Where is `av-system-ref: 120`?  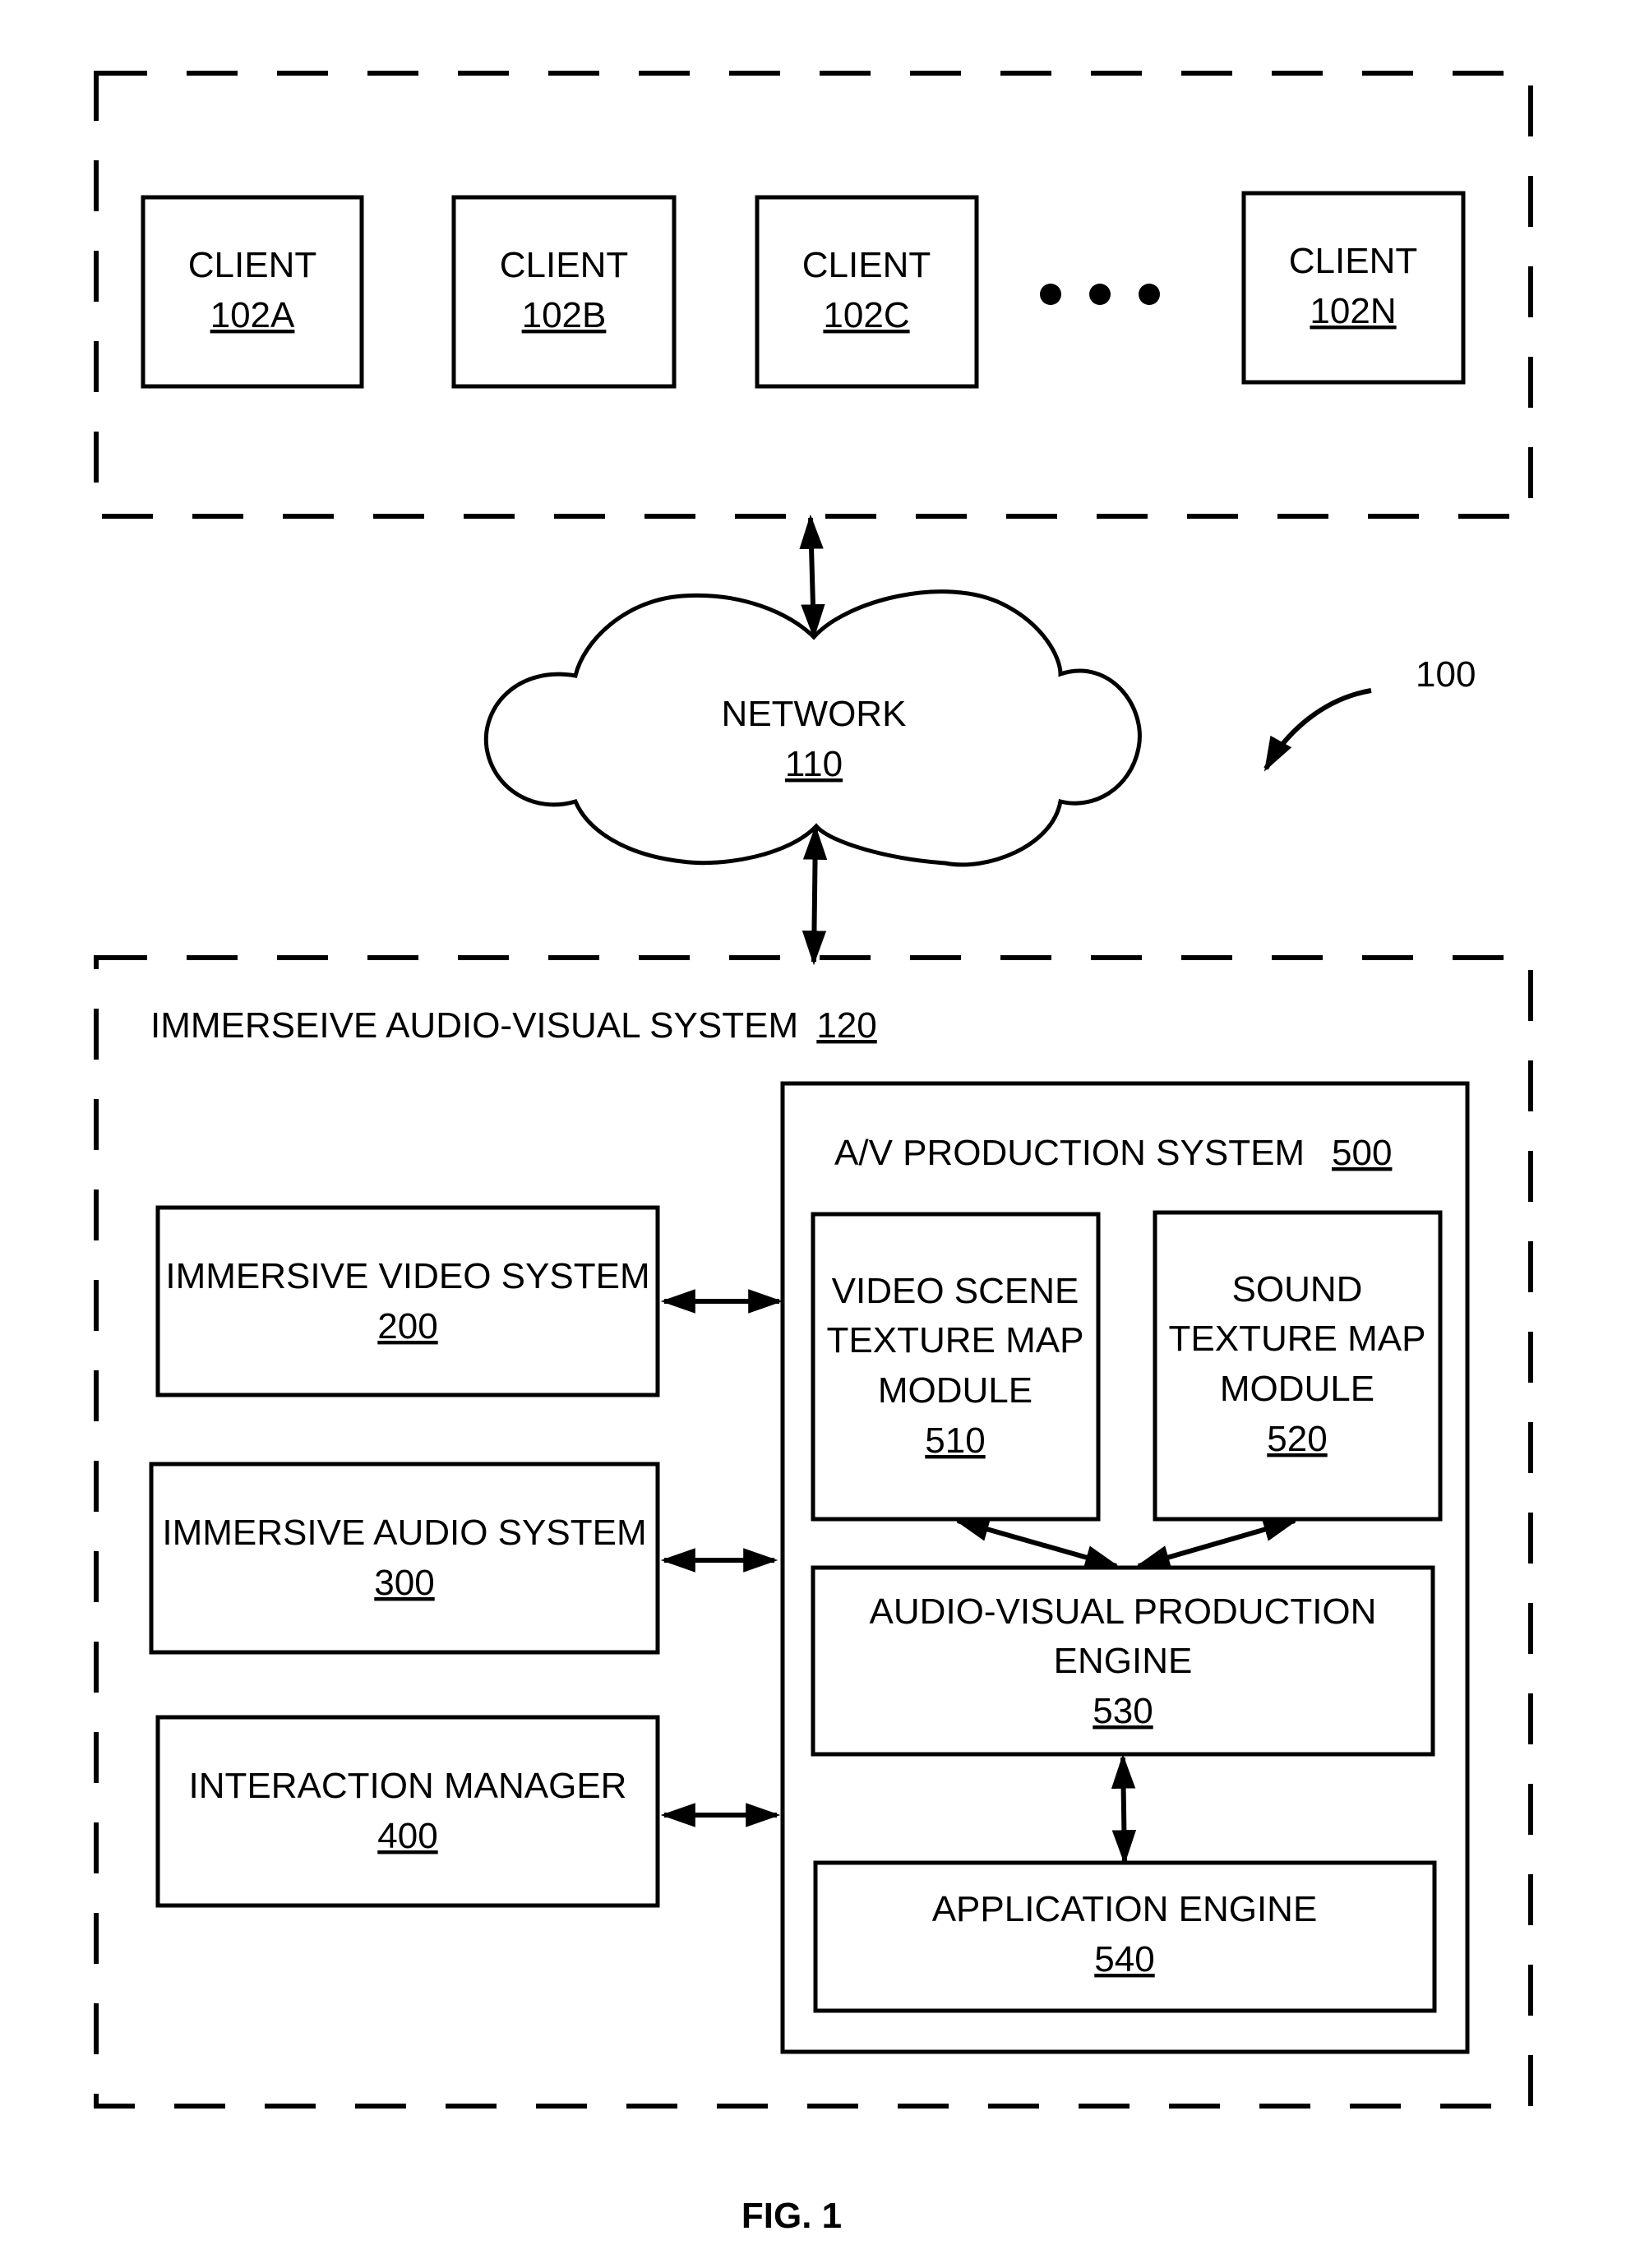 av-system-ref: 120 is located at coordinates (846, 1025).